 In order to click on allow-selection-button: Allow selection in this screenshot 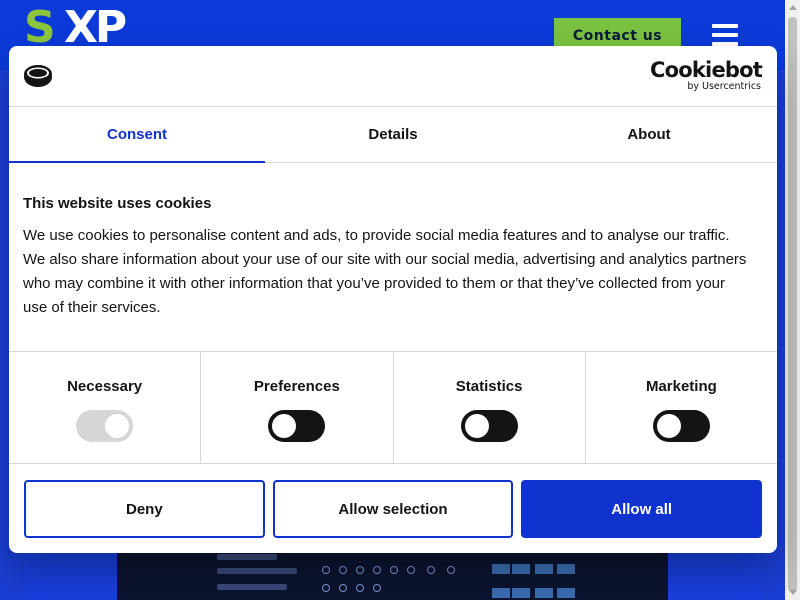, I will do `click(393, 509)`.